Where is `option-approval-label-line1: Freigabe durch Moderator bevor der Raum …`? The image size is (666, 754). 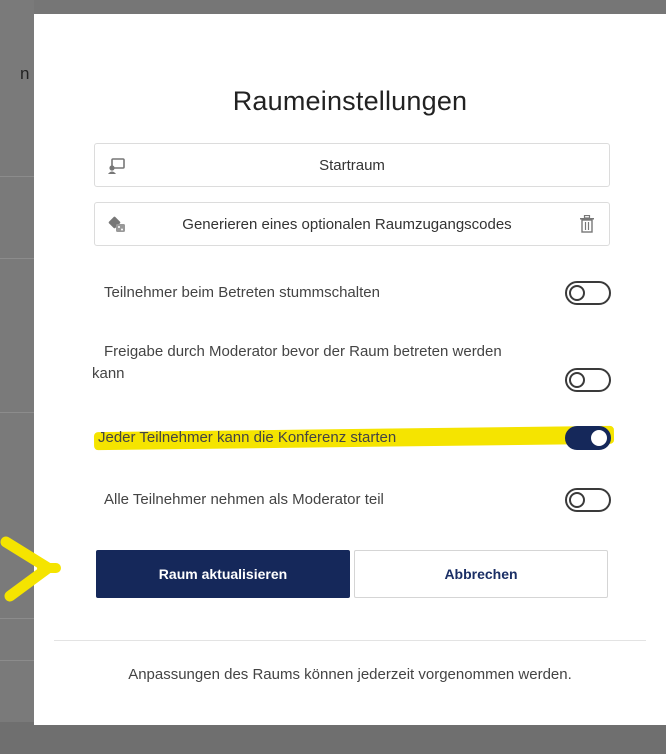 option-approval-label-line1: Freigabe durch Moderator bevor der Raum … is located at coordinates (303, 351).